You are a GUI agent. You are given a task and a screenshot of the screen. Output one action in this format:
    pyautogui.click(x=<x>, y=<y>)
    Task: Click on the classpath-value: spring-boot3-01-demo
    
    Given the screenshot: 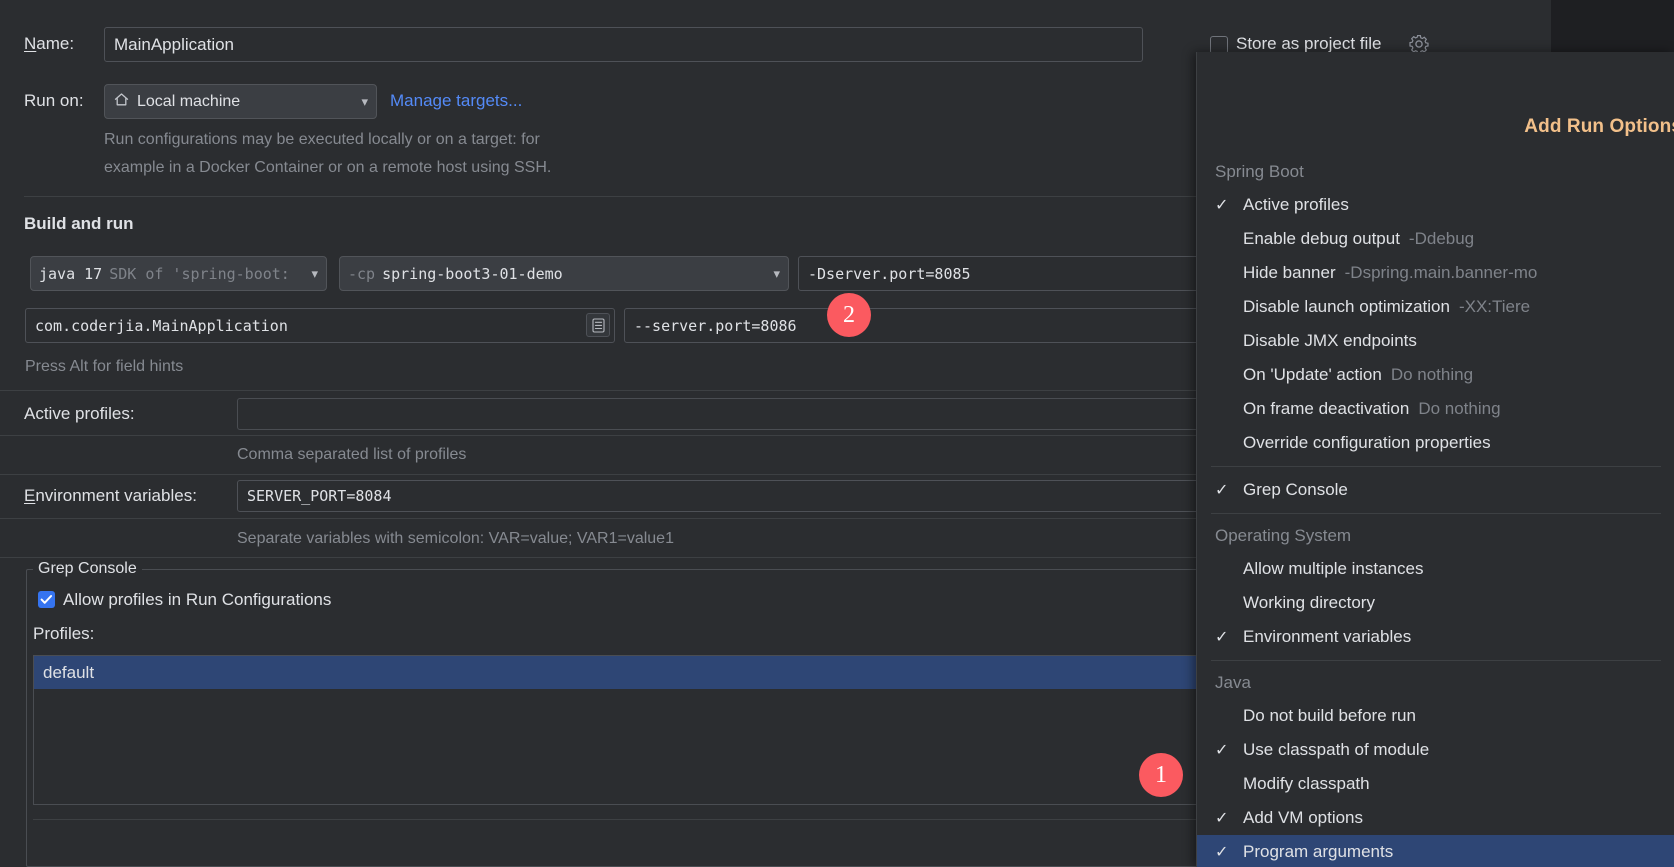 What is the action you would take?
    pyautogui.click(x=472, y=273)
    